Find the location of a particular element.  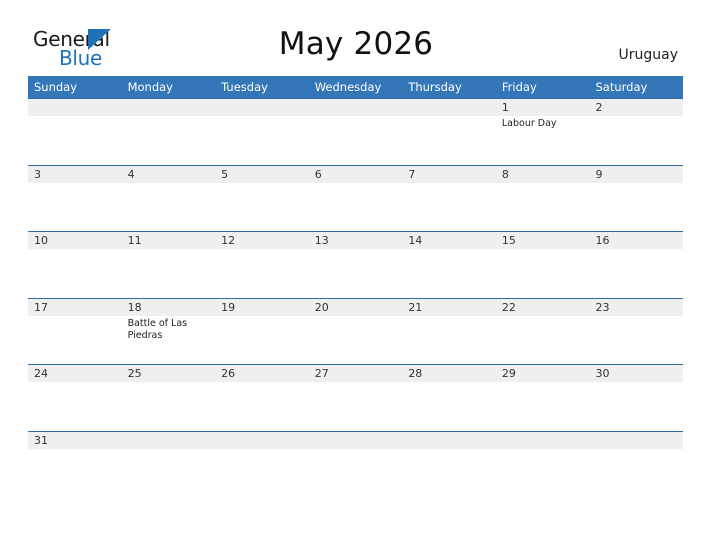

day-number: 31 is located at coordinates (41, 440).